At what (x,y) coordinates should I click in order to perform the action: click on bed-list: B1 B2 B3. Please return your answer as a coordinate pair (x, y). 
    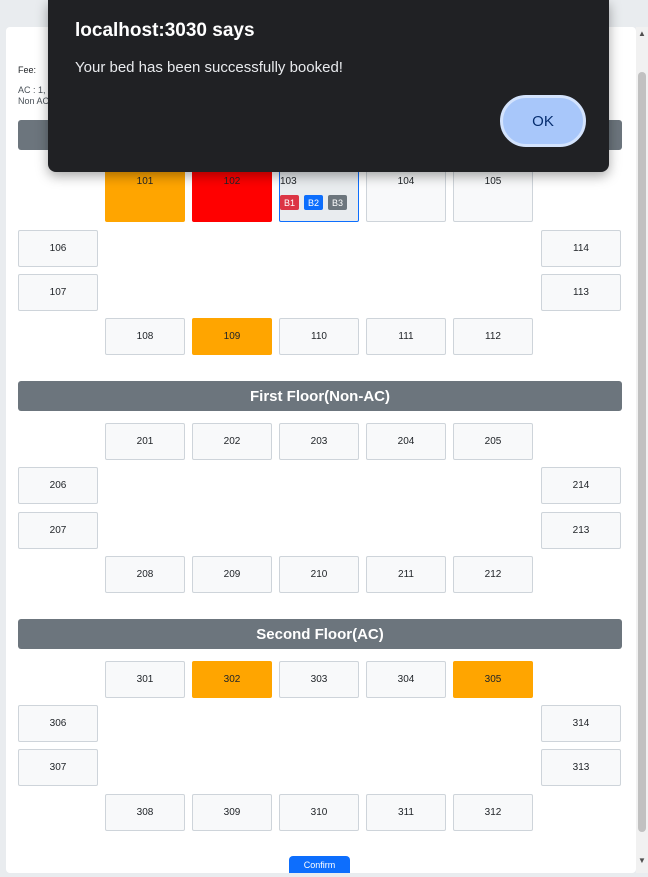
    Looking at the image, I should click on (313, 202).